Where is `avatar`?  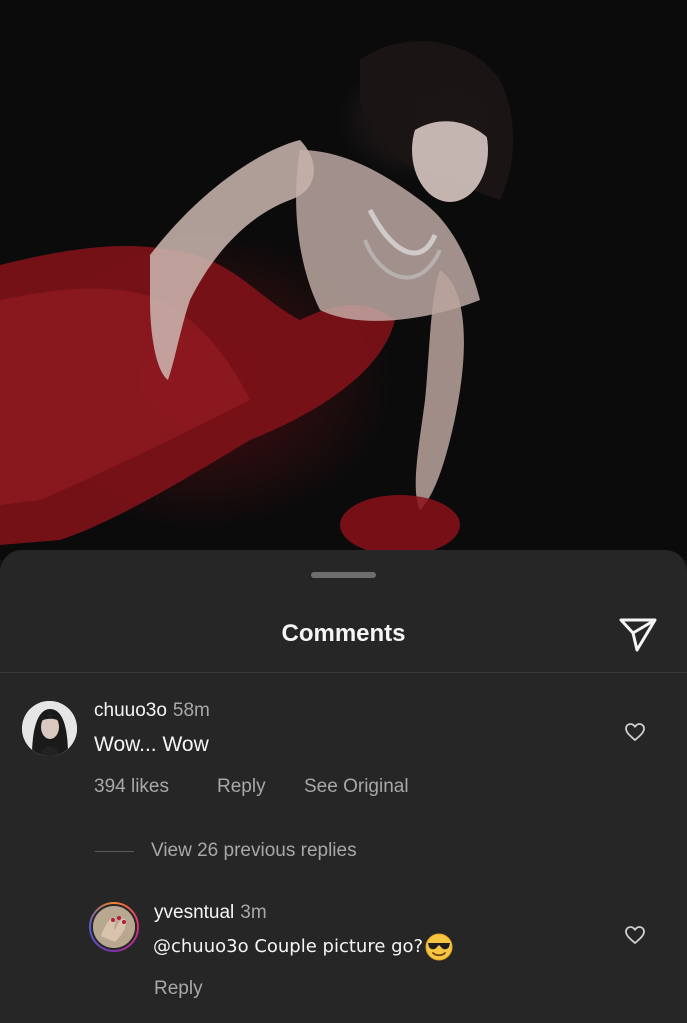 avatar is located at coordinates (49, 728).